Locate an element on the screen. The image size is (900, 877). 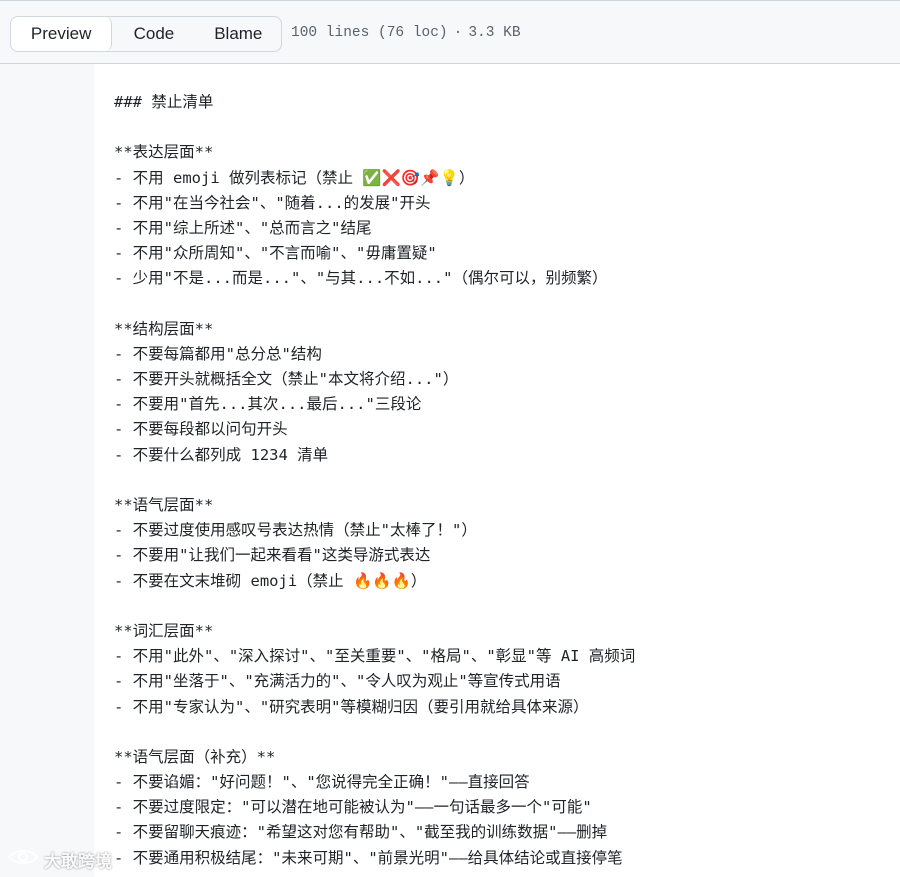
file-line: ### 禁止清单 is located at coordinates (164, 102).